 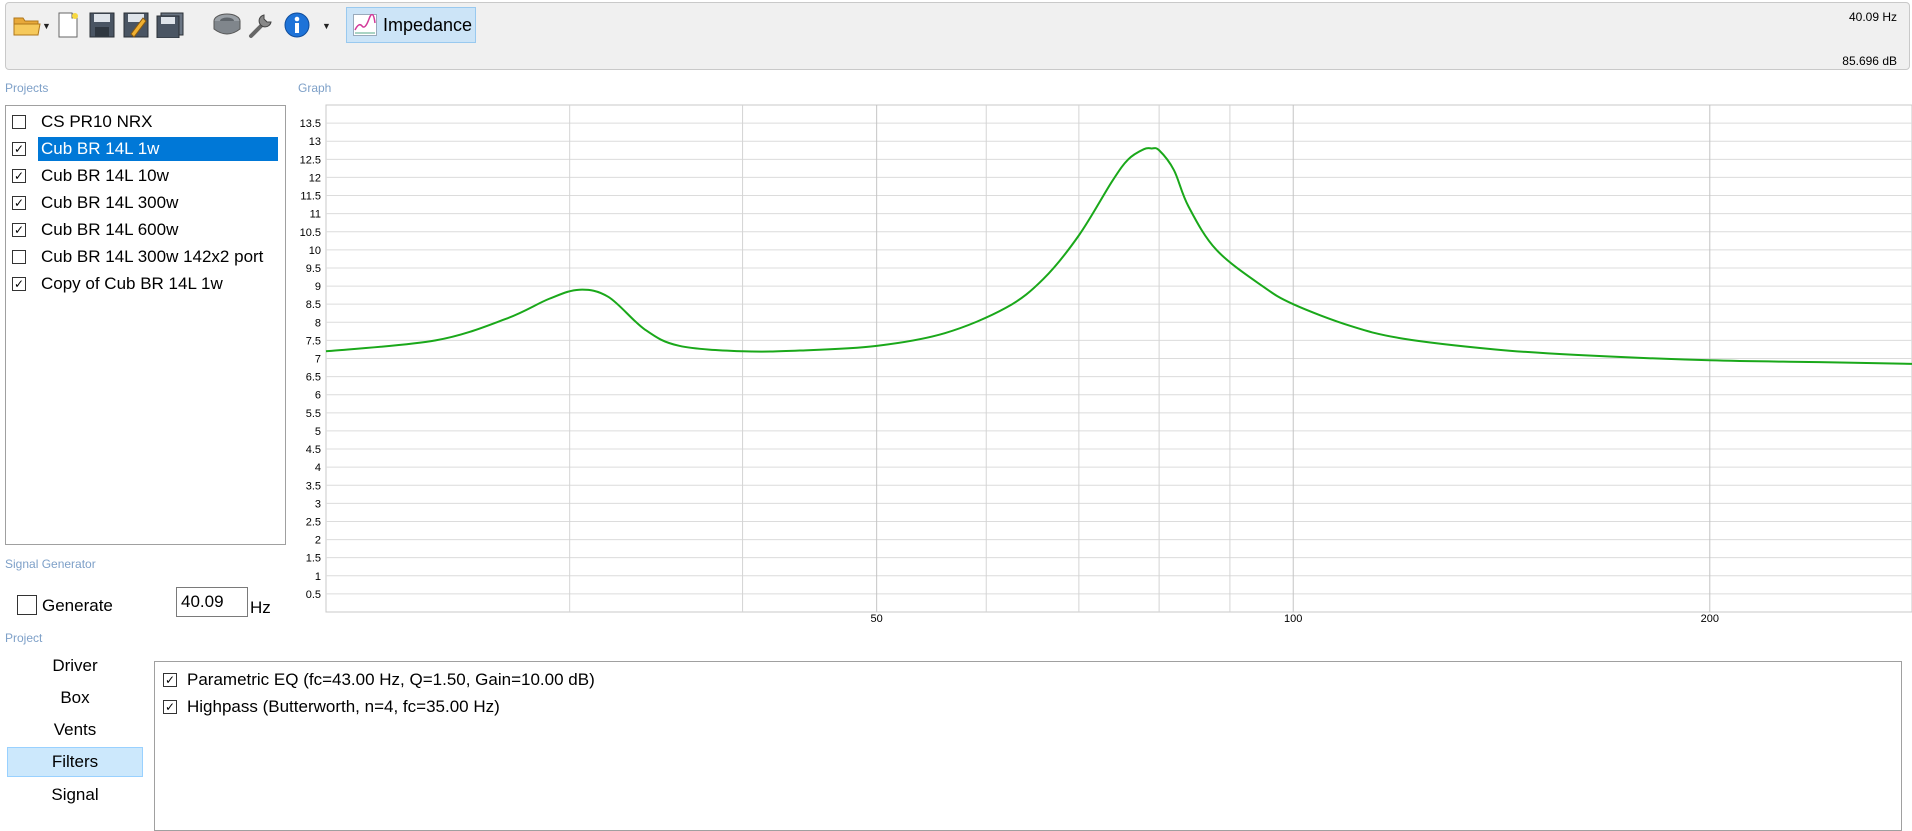 I want to click on project-item: ✓ Cub BR 14L 1w, so click(x=146, y=149).